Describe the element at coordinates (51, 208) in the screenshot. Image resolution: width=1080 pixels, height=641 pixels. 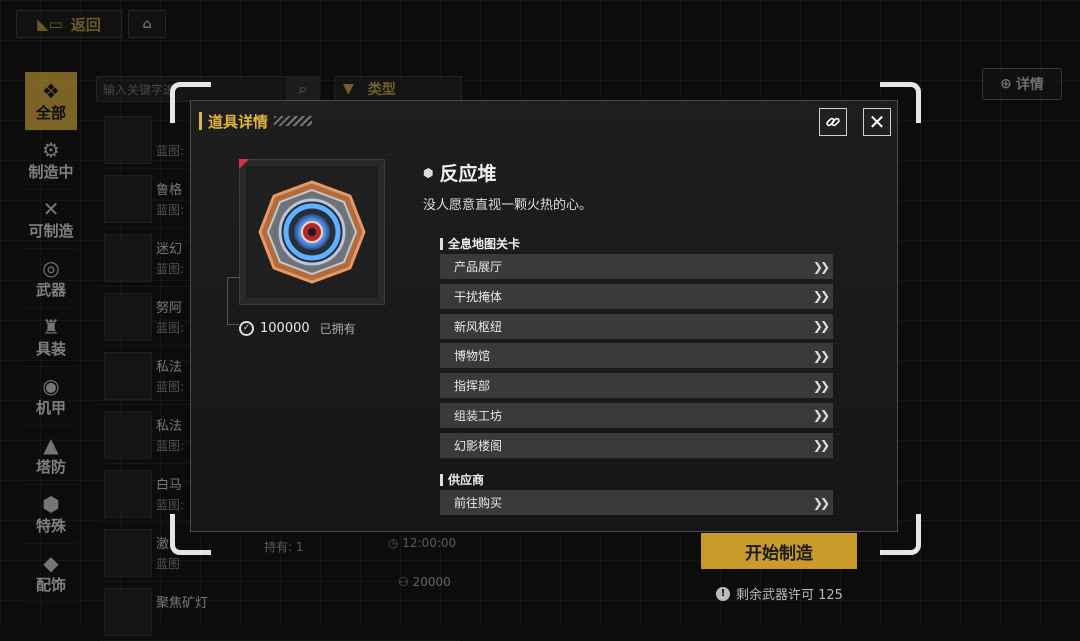
I see `tools-icon: ✕` at that location.